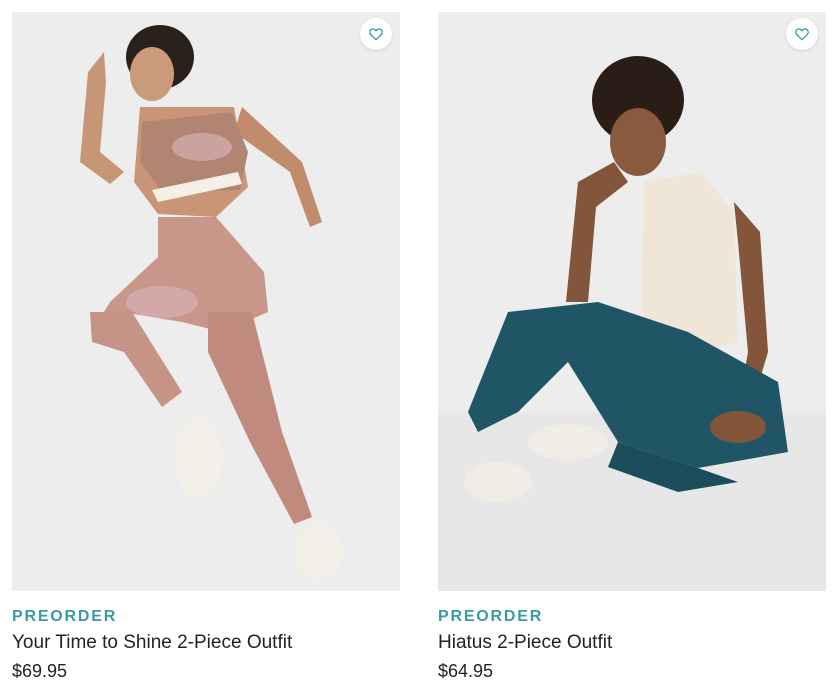 The width and height of the screenshot is (834, 696). What do you see at coordinates (40, 671) in the screenshot?
I see `product-price: $69.95` at bounding box center [40, 671].